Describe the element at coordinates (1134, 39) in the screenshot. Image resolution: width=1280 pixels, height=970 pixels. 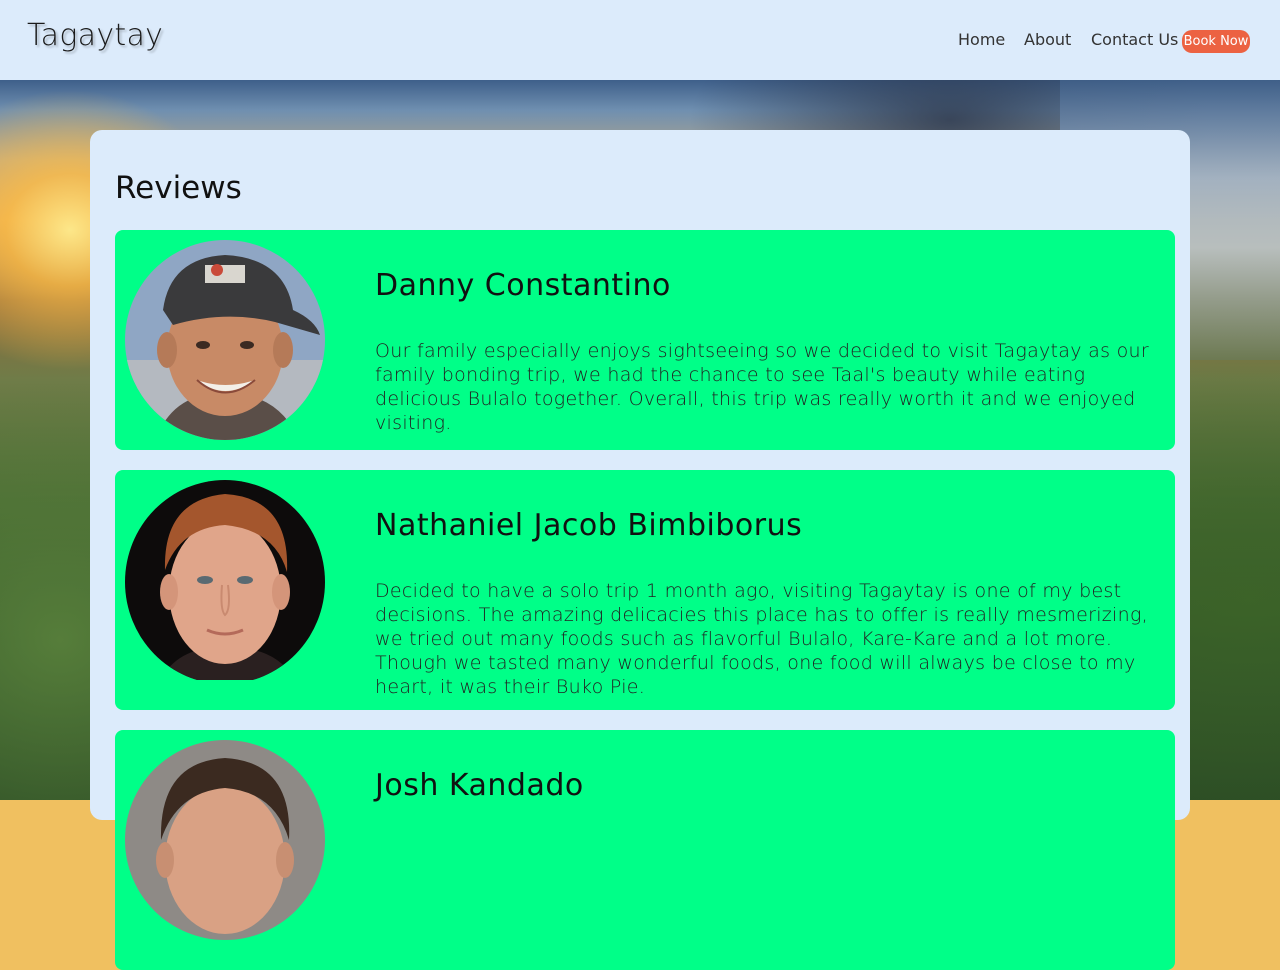
I see `nav-link-contact-us: Contact Us` at that location.